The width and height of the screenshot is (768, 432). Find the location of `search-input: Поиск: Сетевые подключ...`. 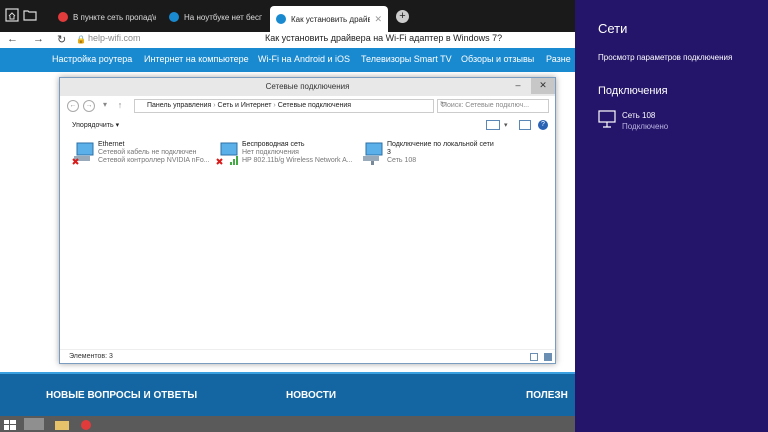

search-input: Поиск: Сетевые подключ... is located at coordinates (493, 106).